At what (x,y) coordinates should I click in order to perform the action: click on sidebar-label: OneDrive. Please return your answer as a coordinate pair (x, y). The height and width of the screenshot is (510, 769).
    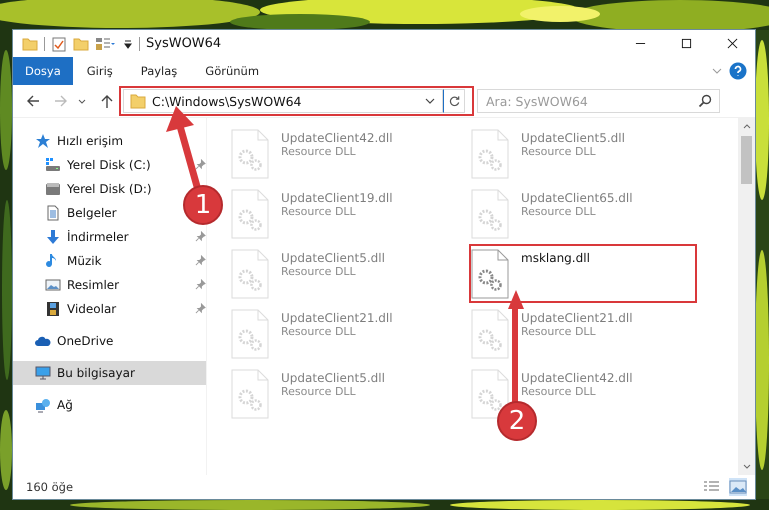
    Looking at the image, I should click on (85, 341).